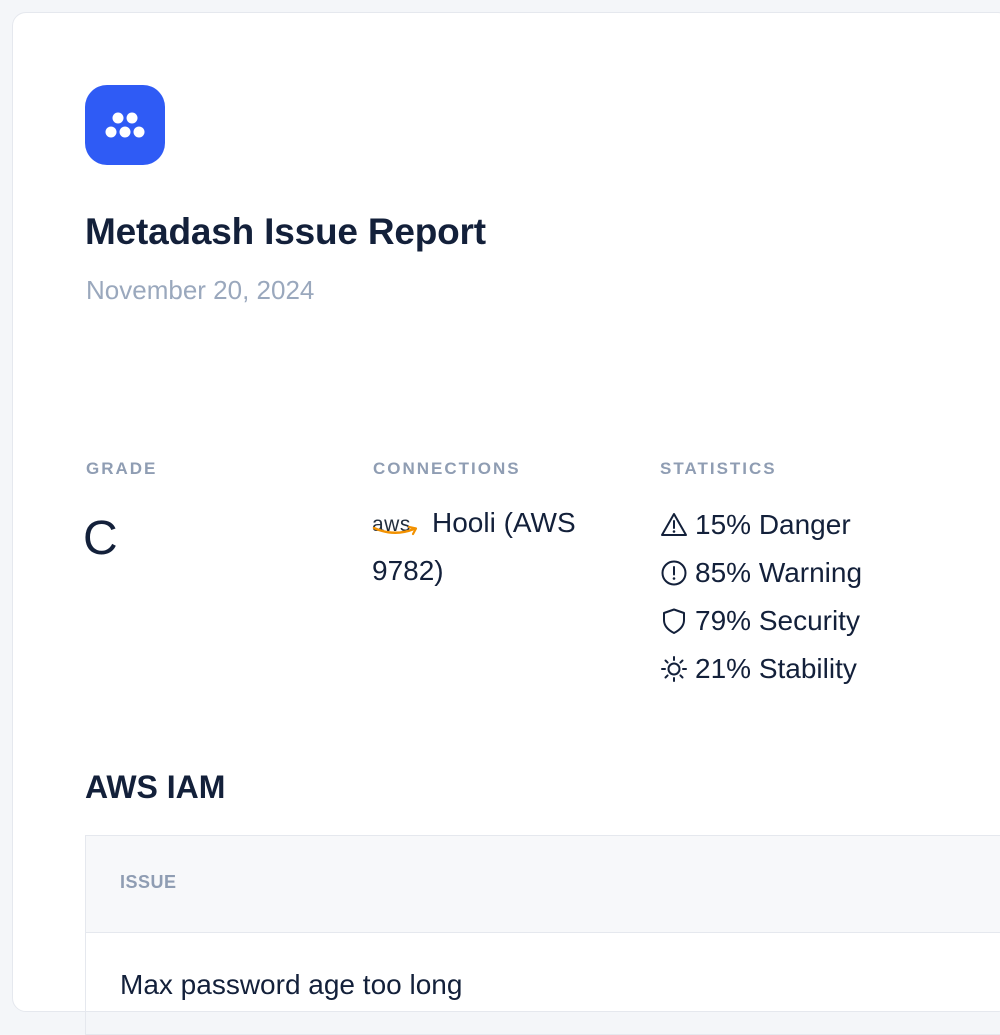 Image resolution: width=1000 pixels, height=1035 pixels. Describe the element at coordinates (779, 572) in the screenshot. I see `stat-warning-text: 85% Warning` at that location.